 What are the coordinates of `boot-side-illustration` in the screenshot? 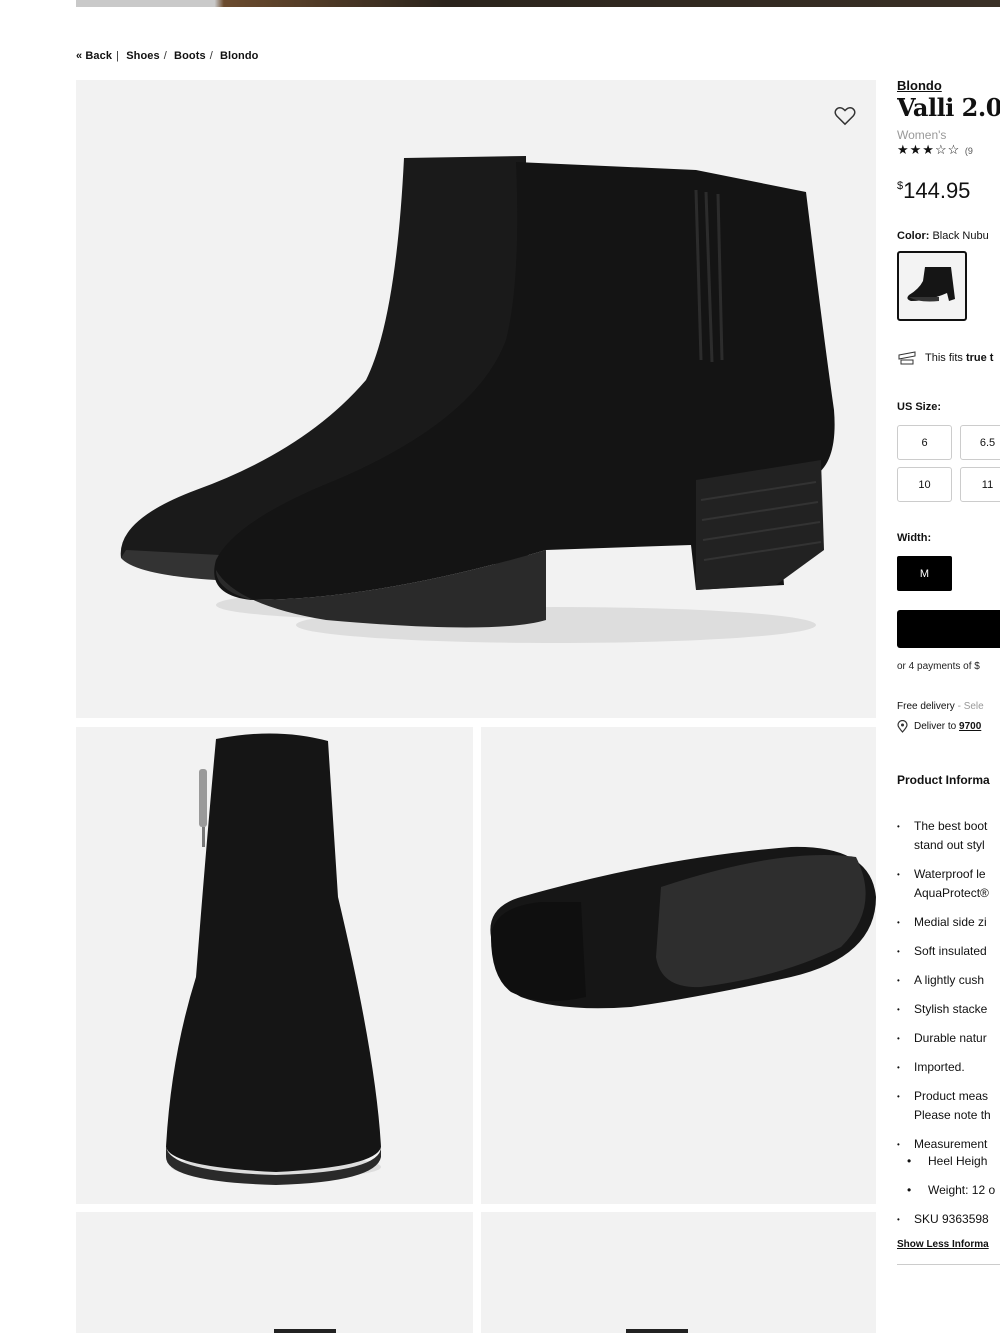 It's located at (305, 1331).